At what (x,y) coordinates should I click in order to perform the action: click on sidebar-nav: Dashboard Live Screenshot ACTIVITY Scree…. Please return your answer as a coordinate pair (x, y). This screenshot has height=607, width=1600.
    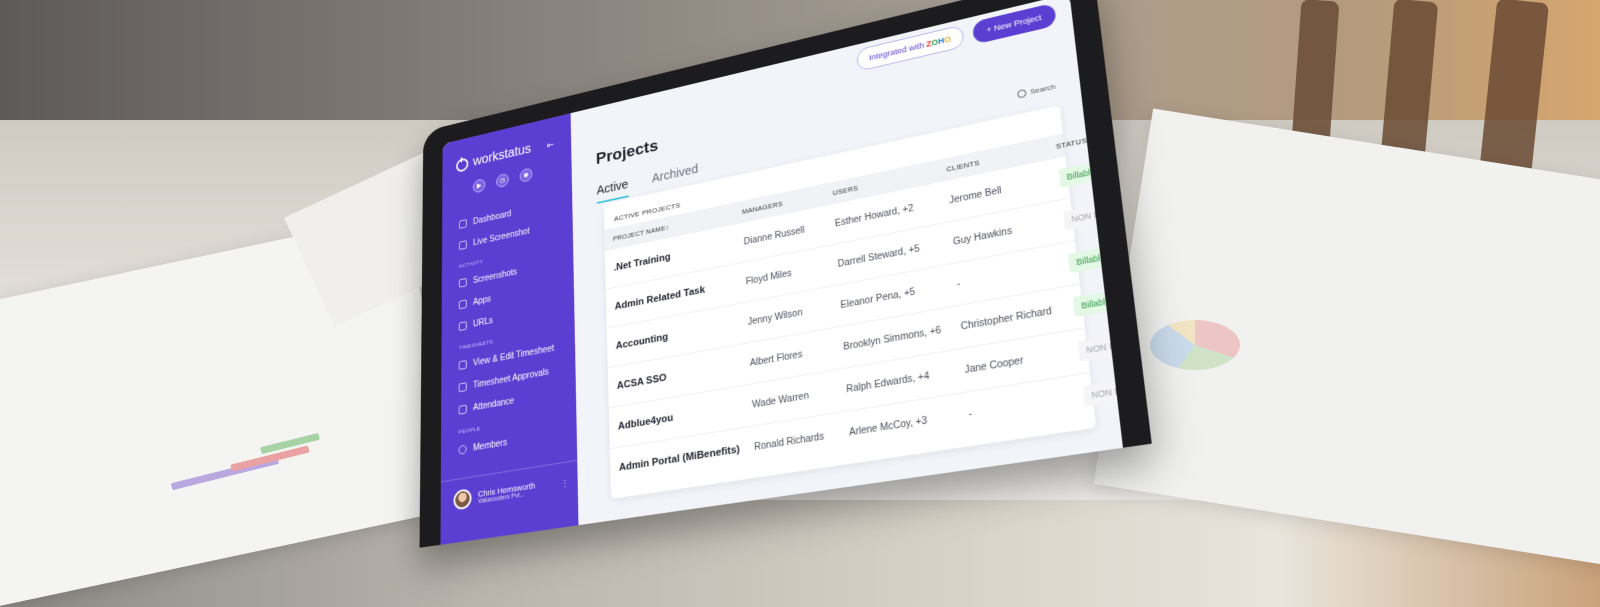
    Looking at the image, I should click on (509, 317).